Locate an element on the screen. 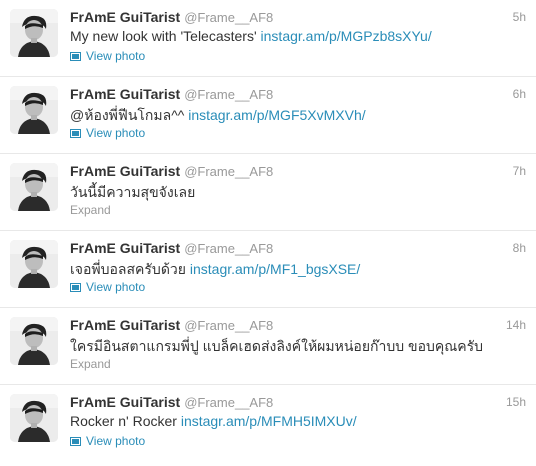 This screenshot has height=466, width=536. tweet-body: เจอพี่บอลสครับด้วย is located at coordinates (130, 269).